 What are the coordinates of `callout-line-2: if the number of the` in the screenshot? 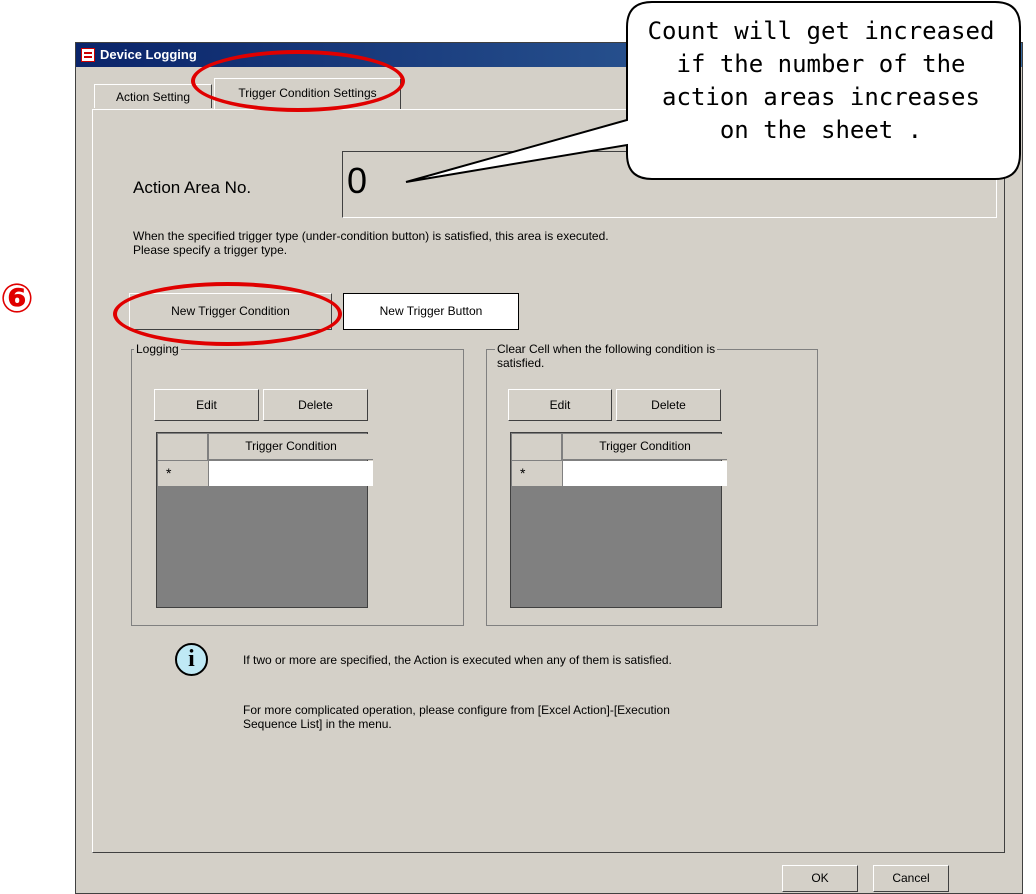 It's located at (821, 64).